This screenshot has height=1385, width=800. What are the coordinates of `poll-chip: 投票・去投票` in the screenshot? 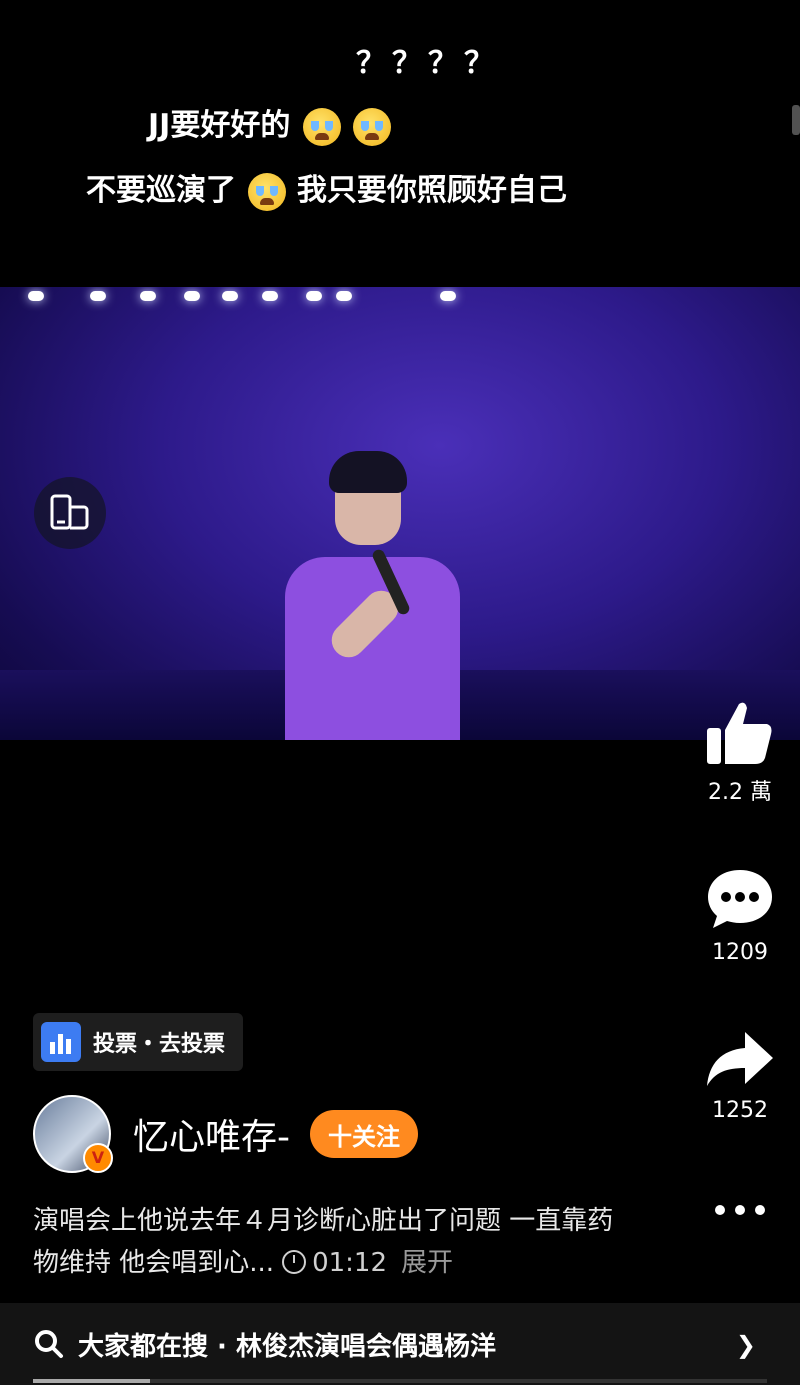 It's located at (138, 1042).